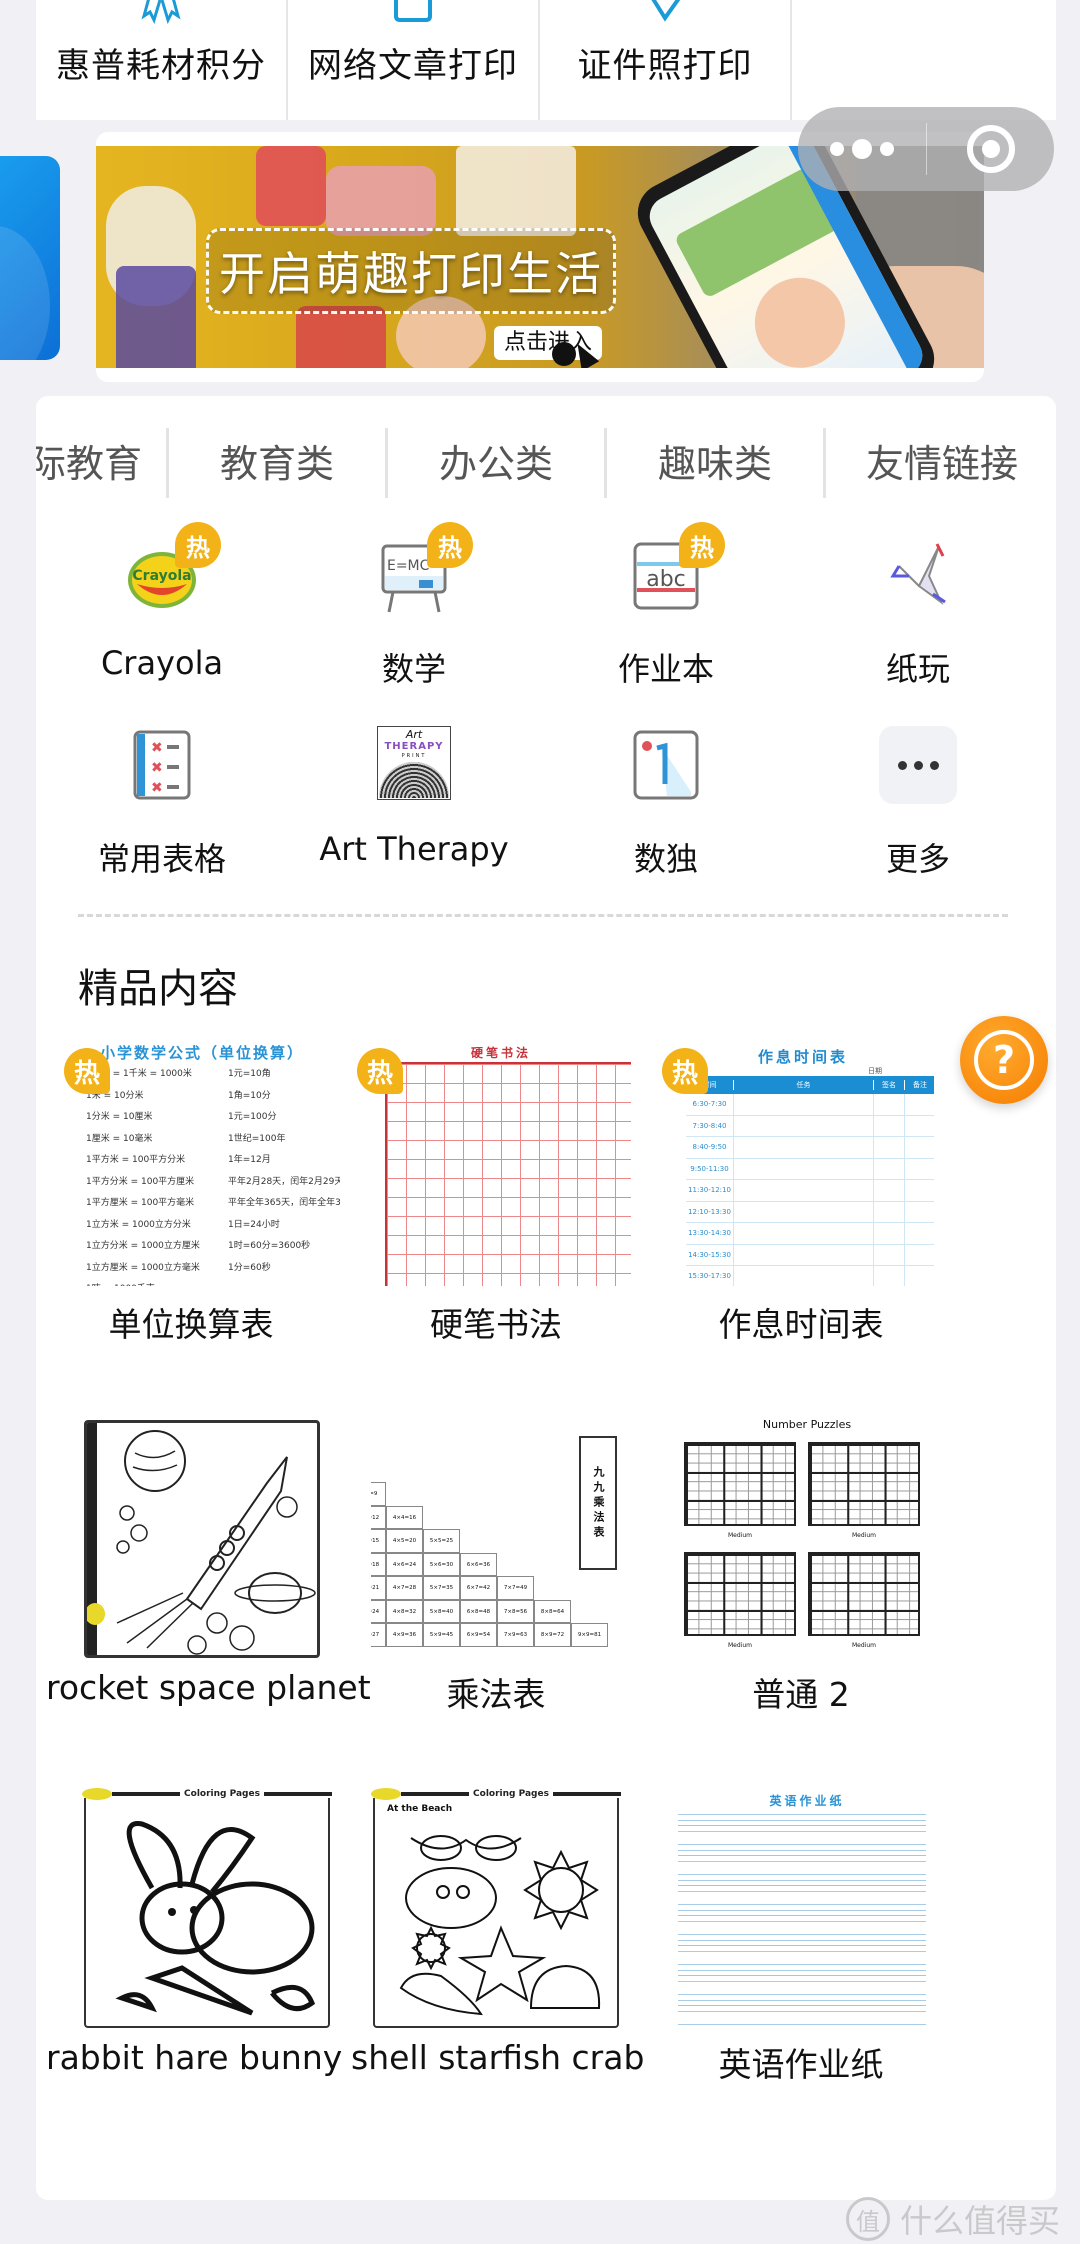  I want to click on service-hp-points: 惠普耗材积分, so click(162, 60).